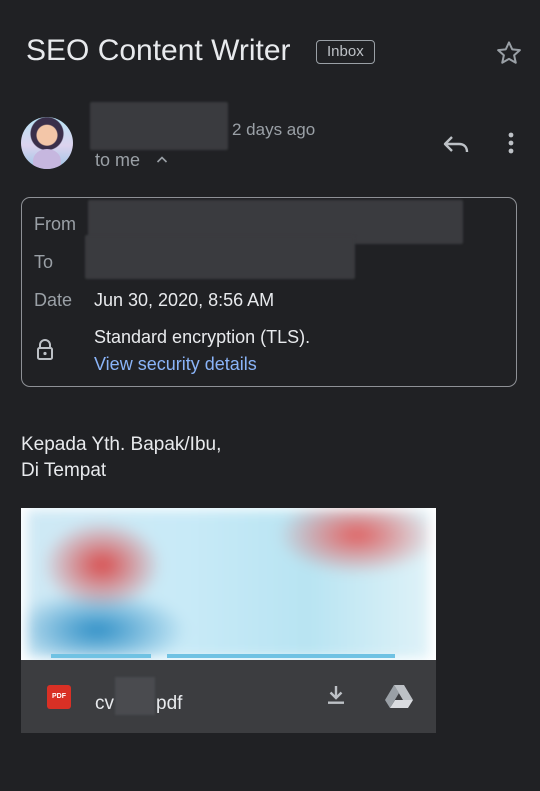 Image resolution: width=540 pixels, height=791 pixels. Describe the element at coordinates (399, 696) in the screenshot. I see `drive-icon` at that location.